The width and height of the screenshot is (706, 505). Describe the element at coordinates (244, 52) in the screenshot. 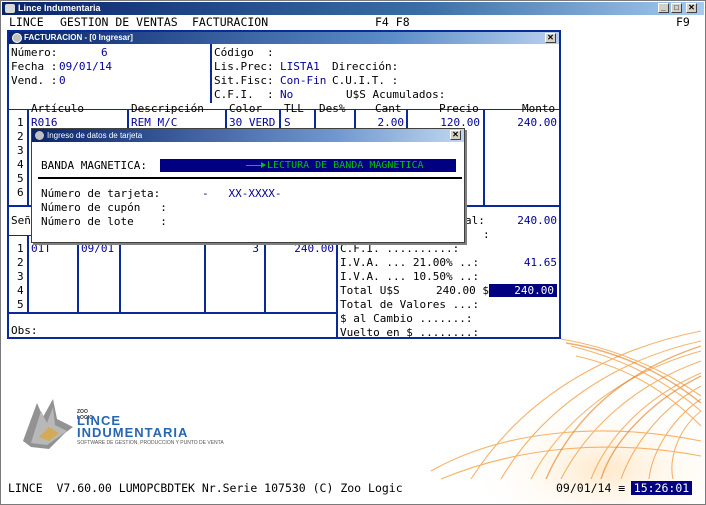

I see `codigo-label: Código :` at that location.